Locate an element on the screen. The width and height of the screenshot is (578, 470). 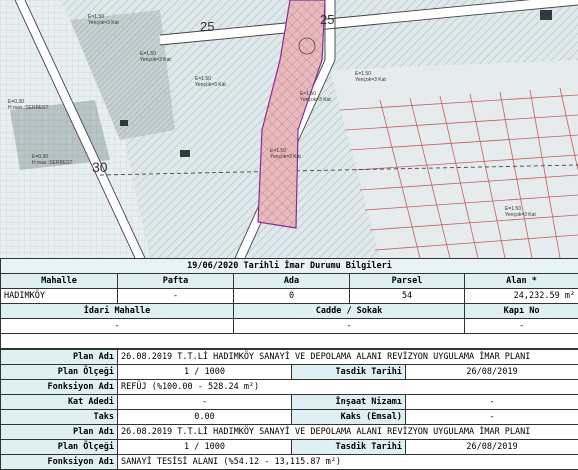
kaks-label: Kaks (Emsal) is located at coordinates (349, 417).